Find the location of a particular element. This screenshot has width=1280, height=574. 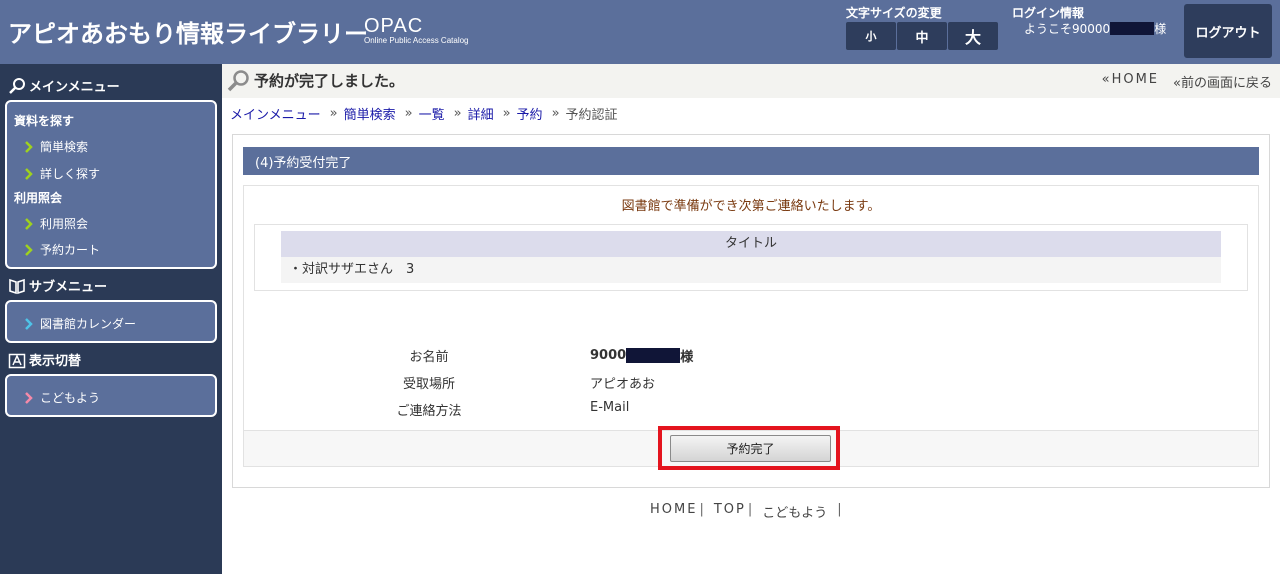

name-label: お名前 is located at coordinates (429, 357).